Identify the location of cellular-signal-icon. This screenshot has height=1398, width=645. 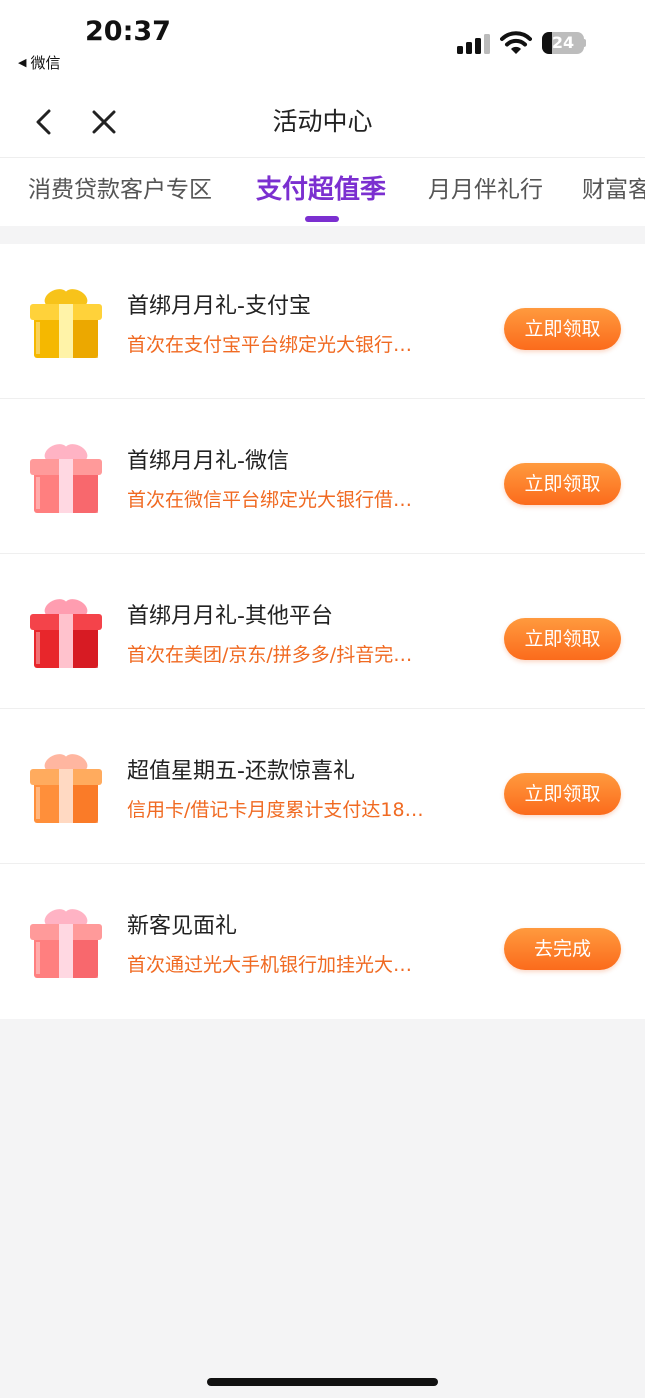
(474, 44).